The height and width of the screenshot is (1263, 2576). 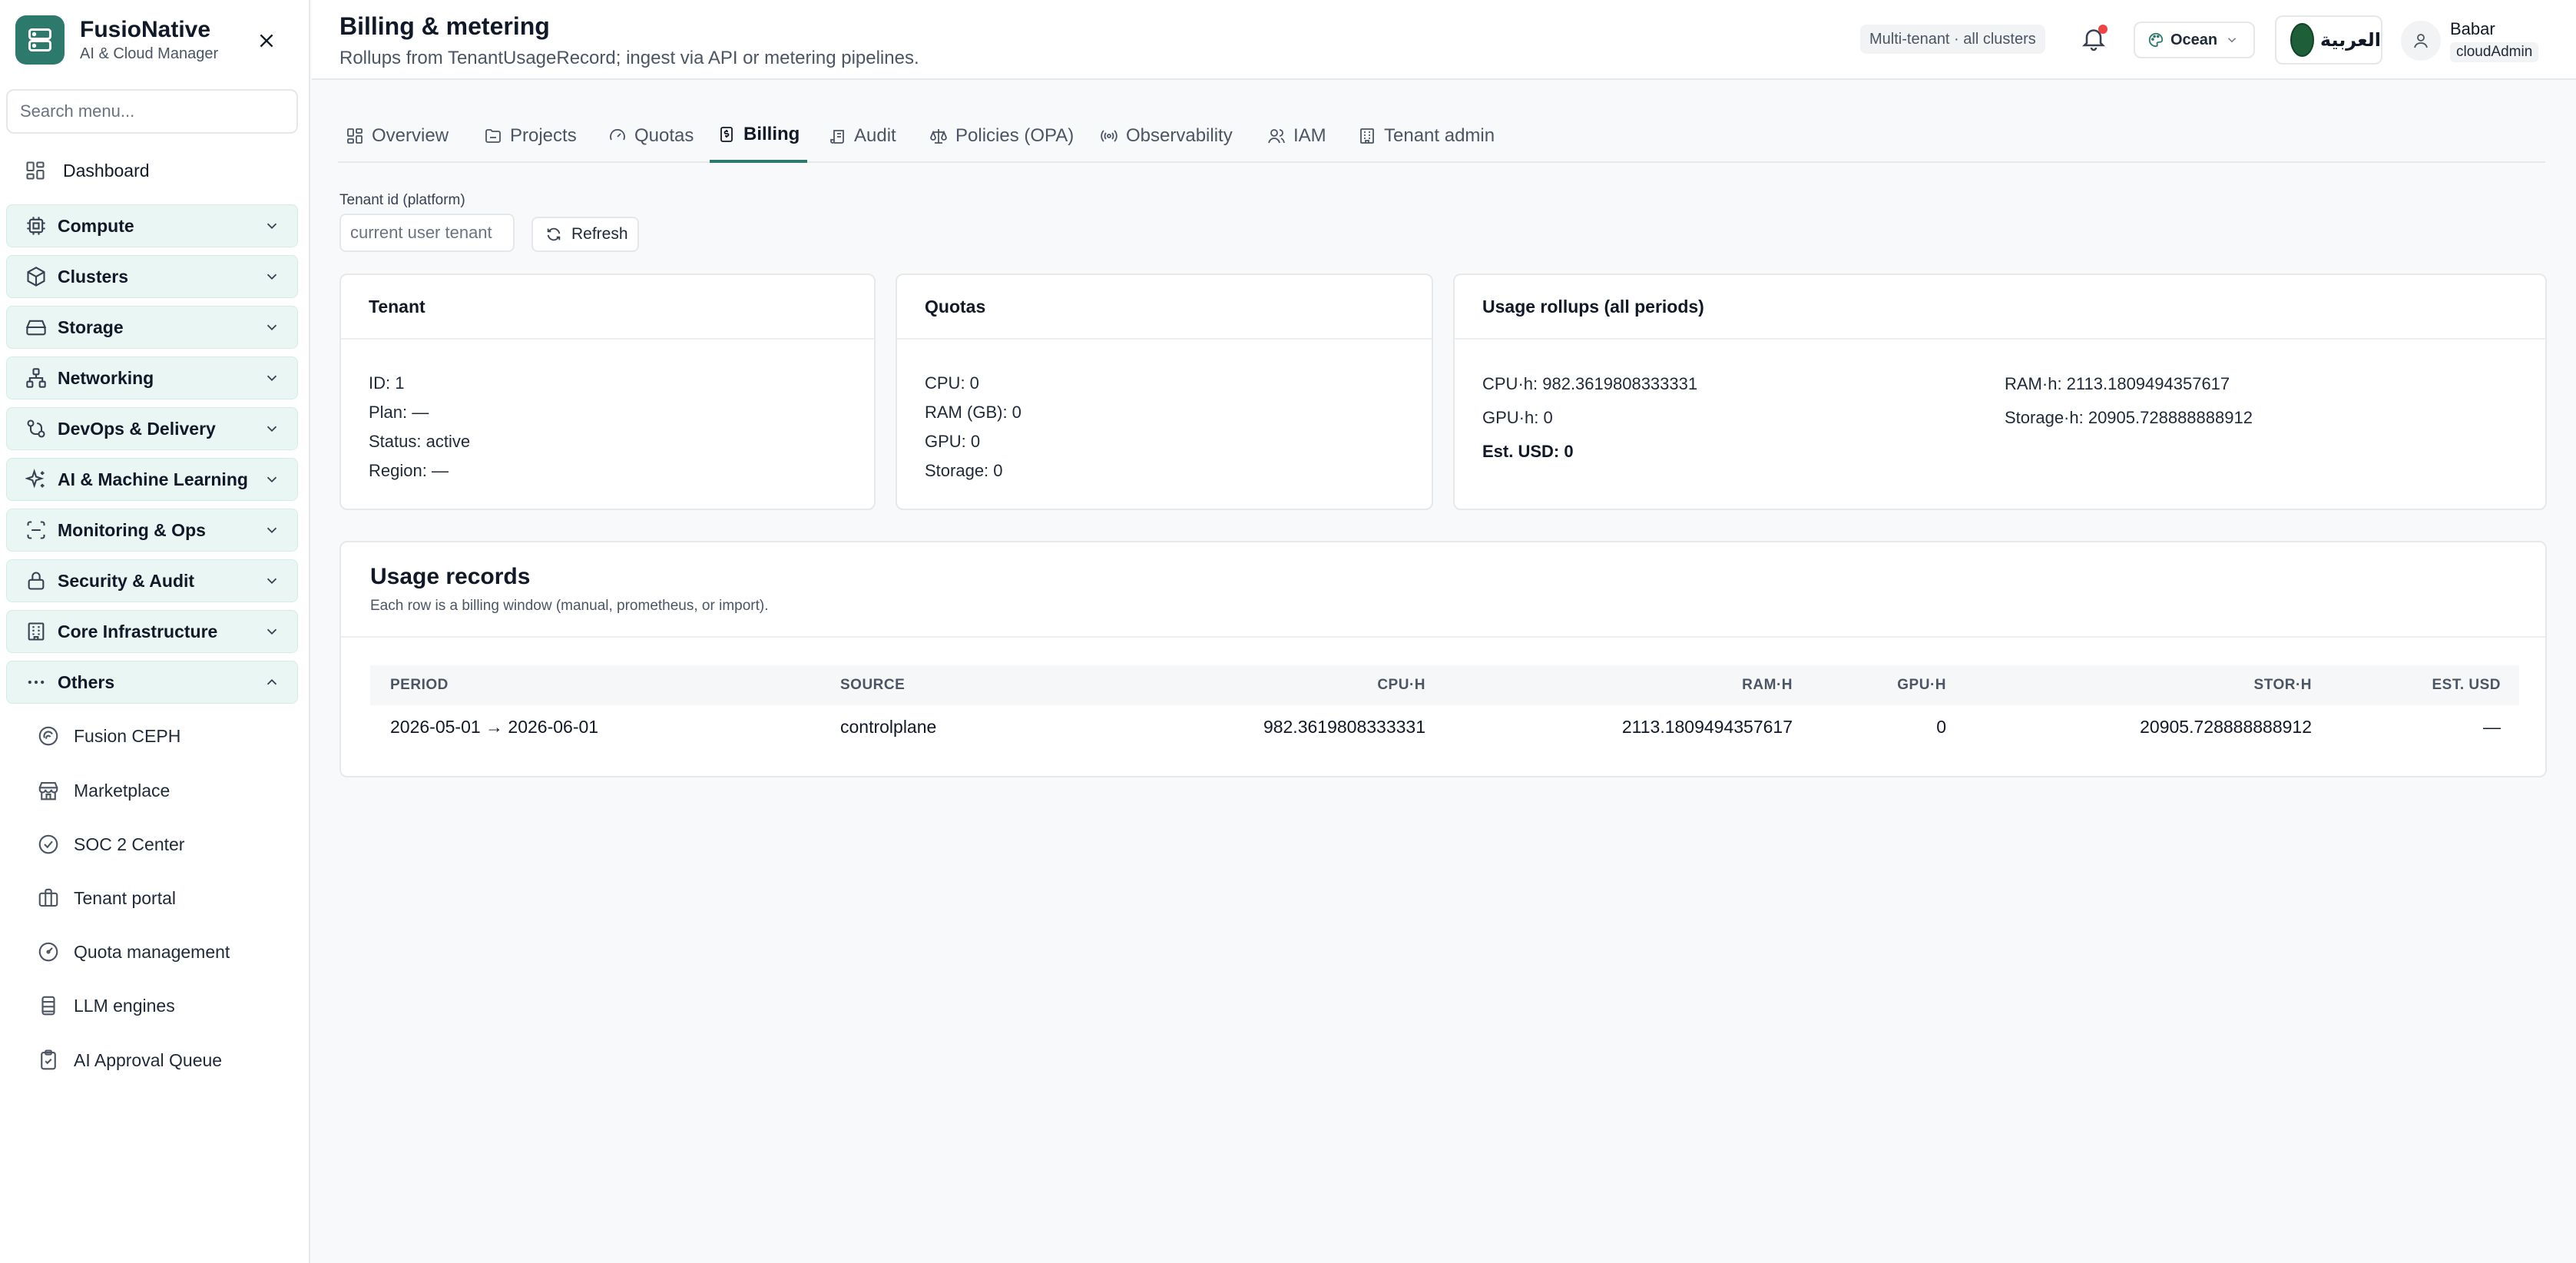 What do you see at coordinates (152, 276) in the screenshot?
I see `sidebar-group-clusters: Clusters` at bounding box center [152, 276].